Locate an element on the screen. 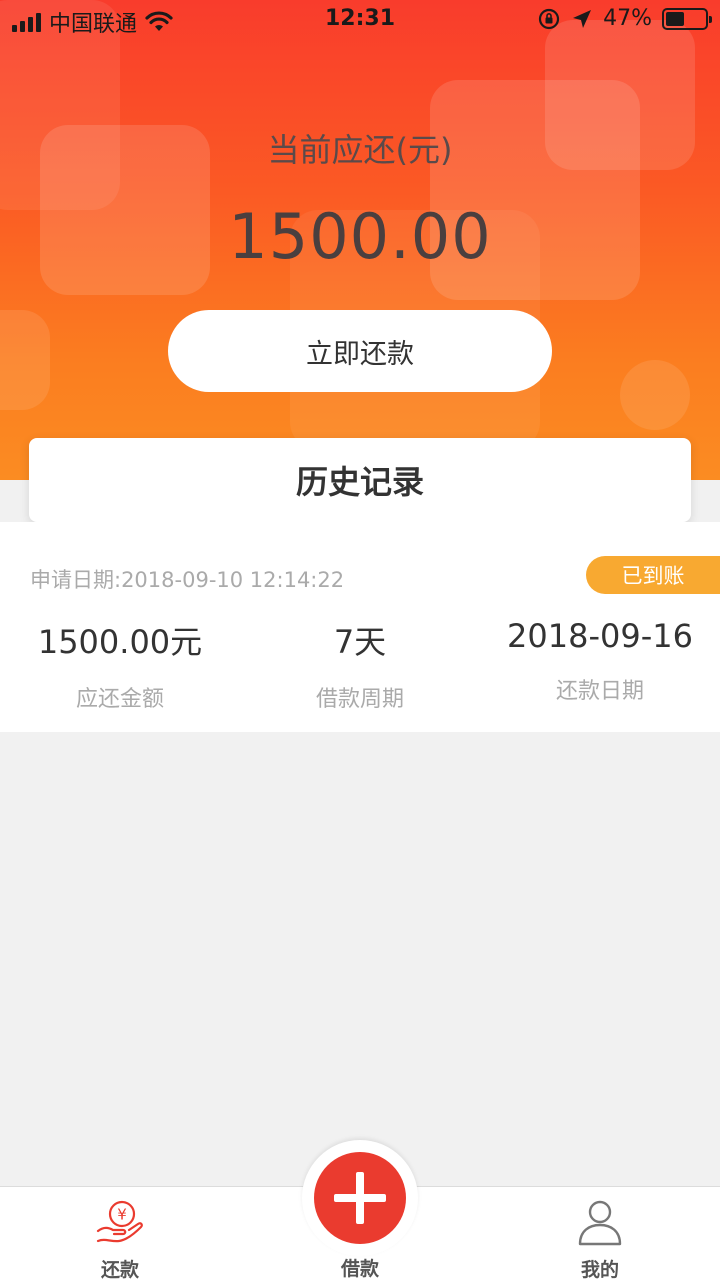 The height and width of the screenshot is (1280, 720). location-arrow-icon is located at coordinates (582, 18).